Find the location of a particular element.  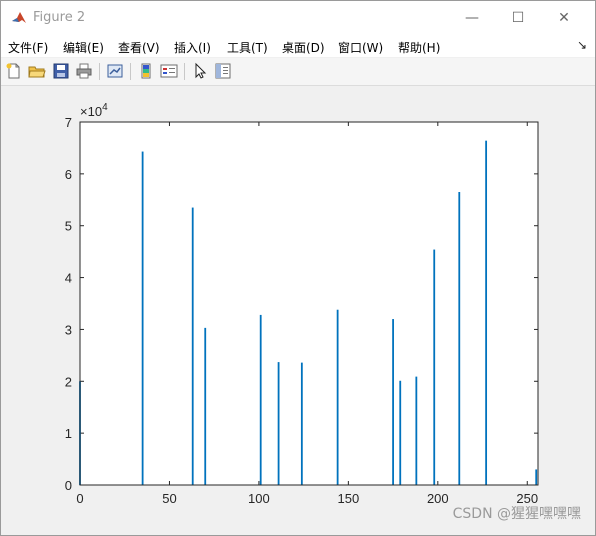

menu-window: 窗口(W) is located at coordinates (360, 47).